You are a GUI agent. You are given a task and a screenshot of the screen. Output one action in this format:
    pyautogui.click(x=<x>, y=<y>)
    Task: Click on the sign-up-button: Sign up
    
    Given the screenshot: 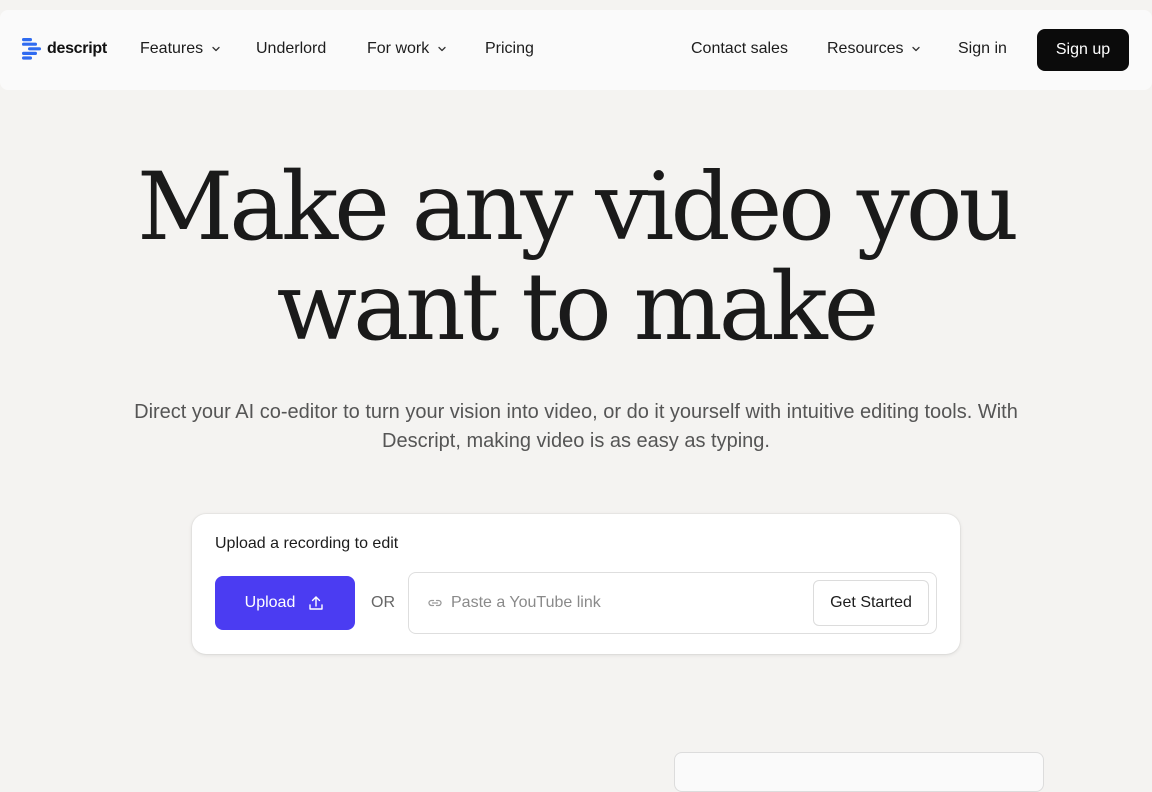 What is the action you would take?
    pyautogui.click(x=1083, y=50)
    